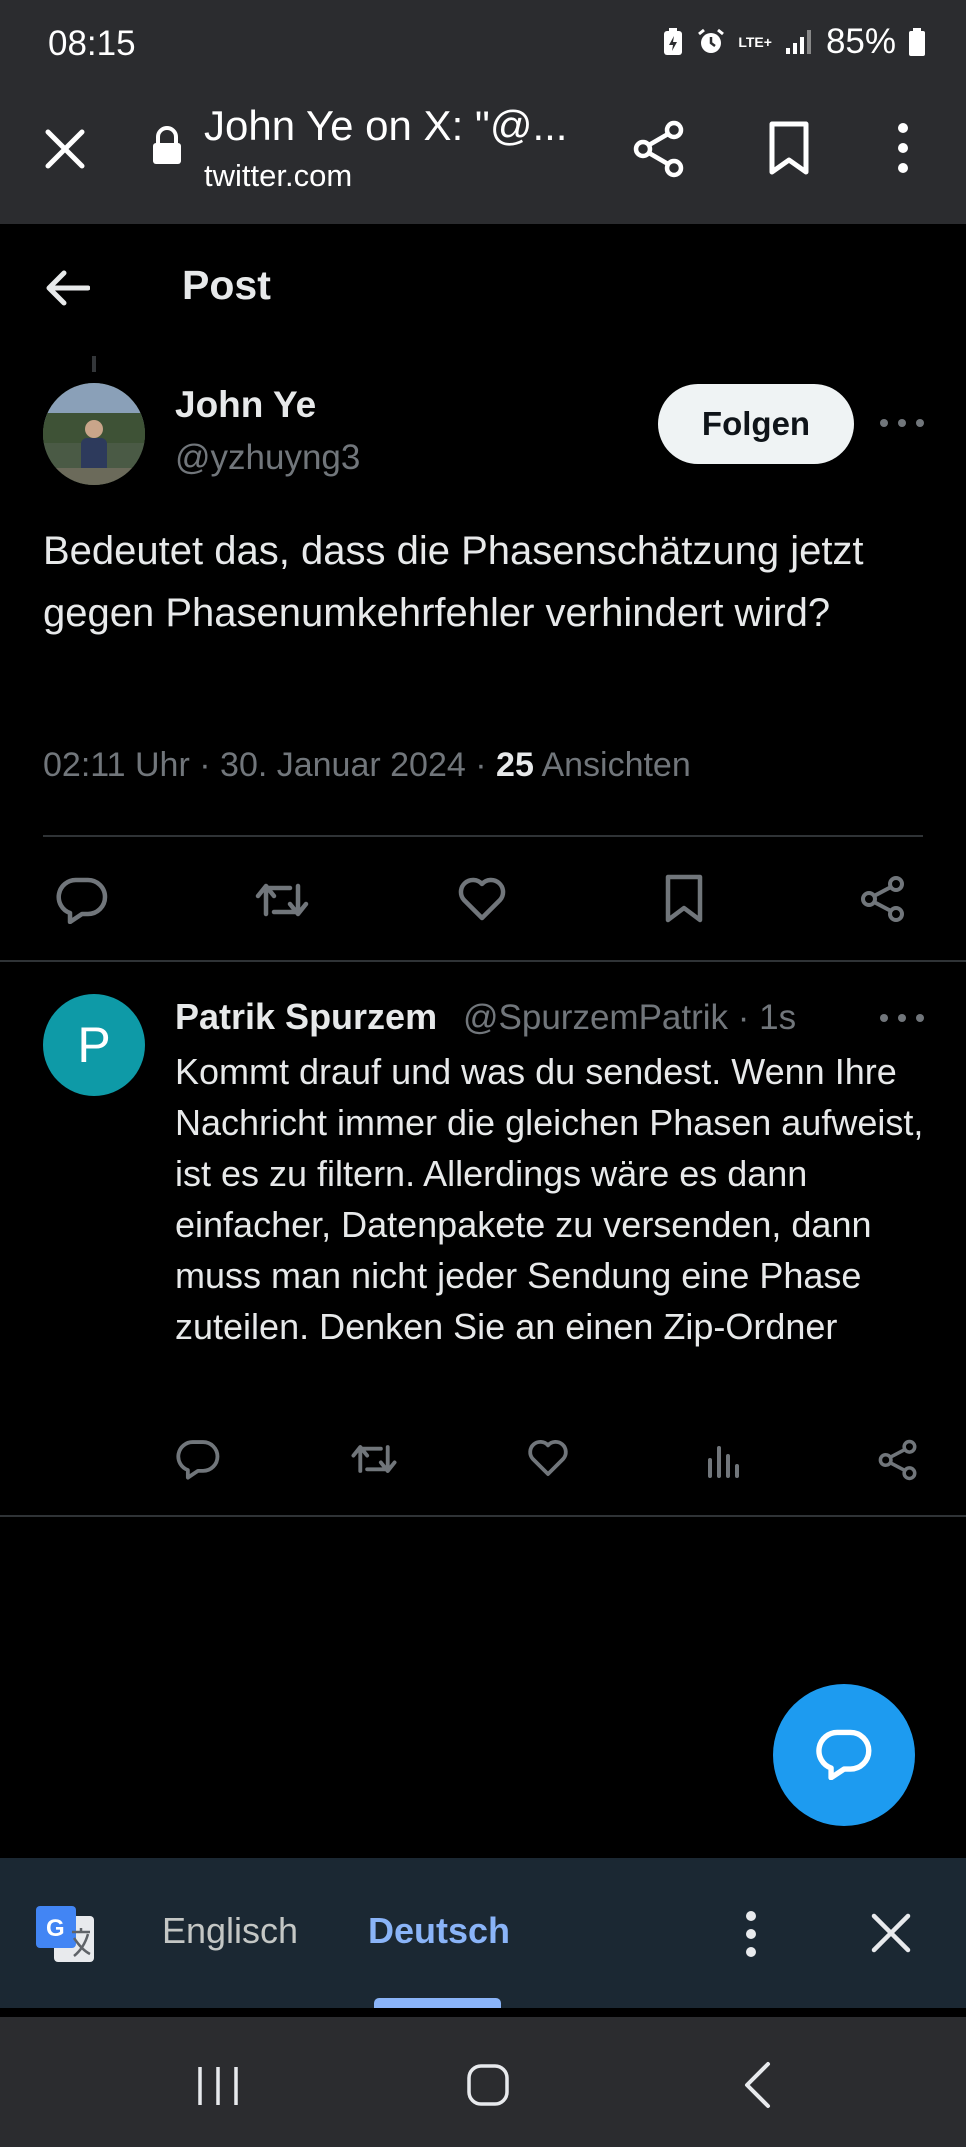 The height and width of the screenshot is (2147, 966). Describe the element at coordinates (92, 43) in the screenshot. I see `status-time: 08:15` at that location.